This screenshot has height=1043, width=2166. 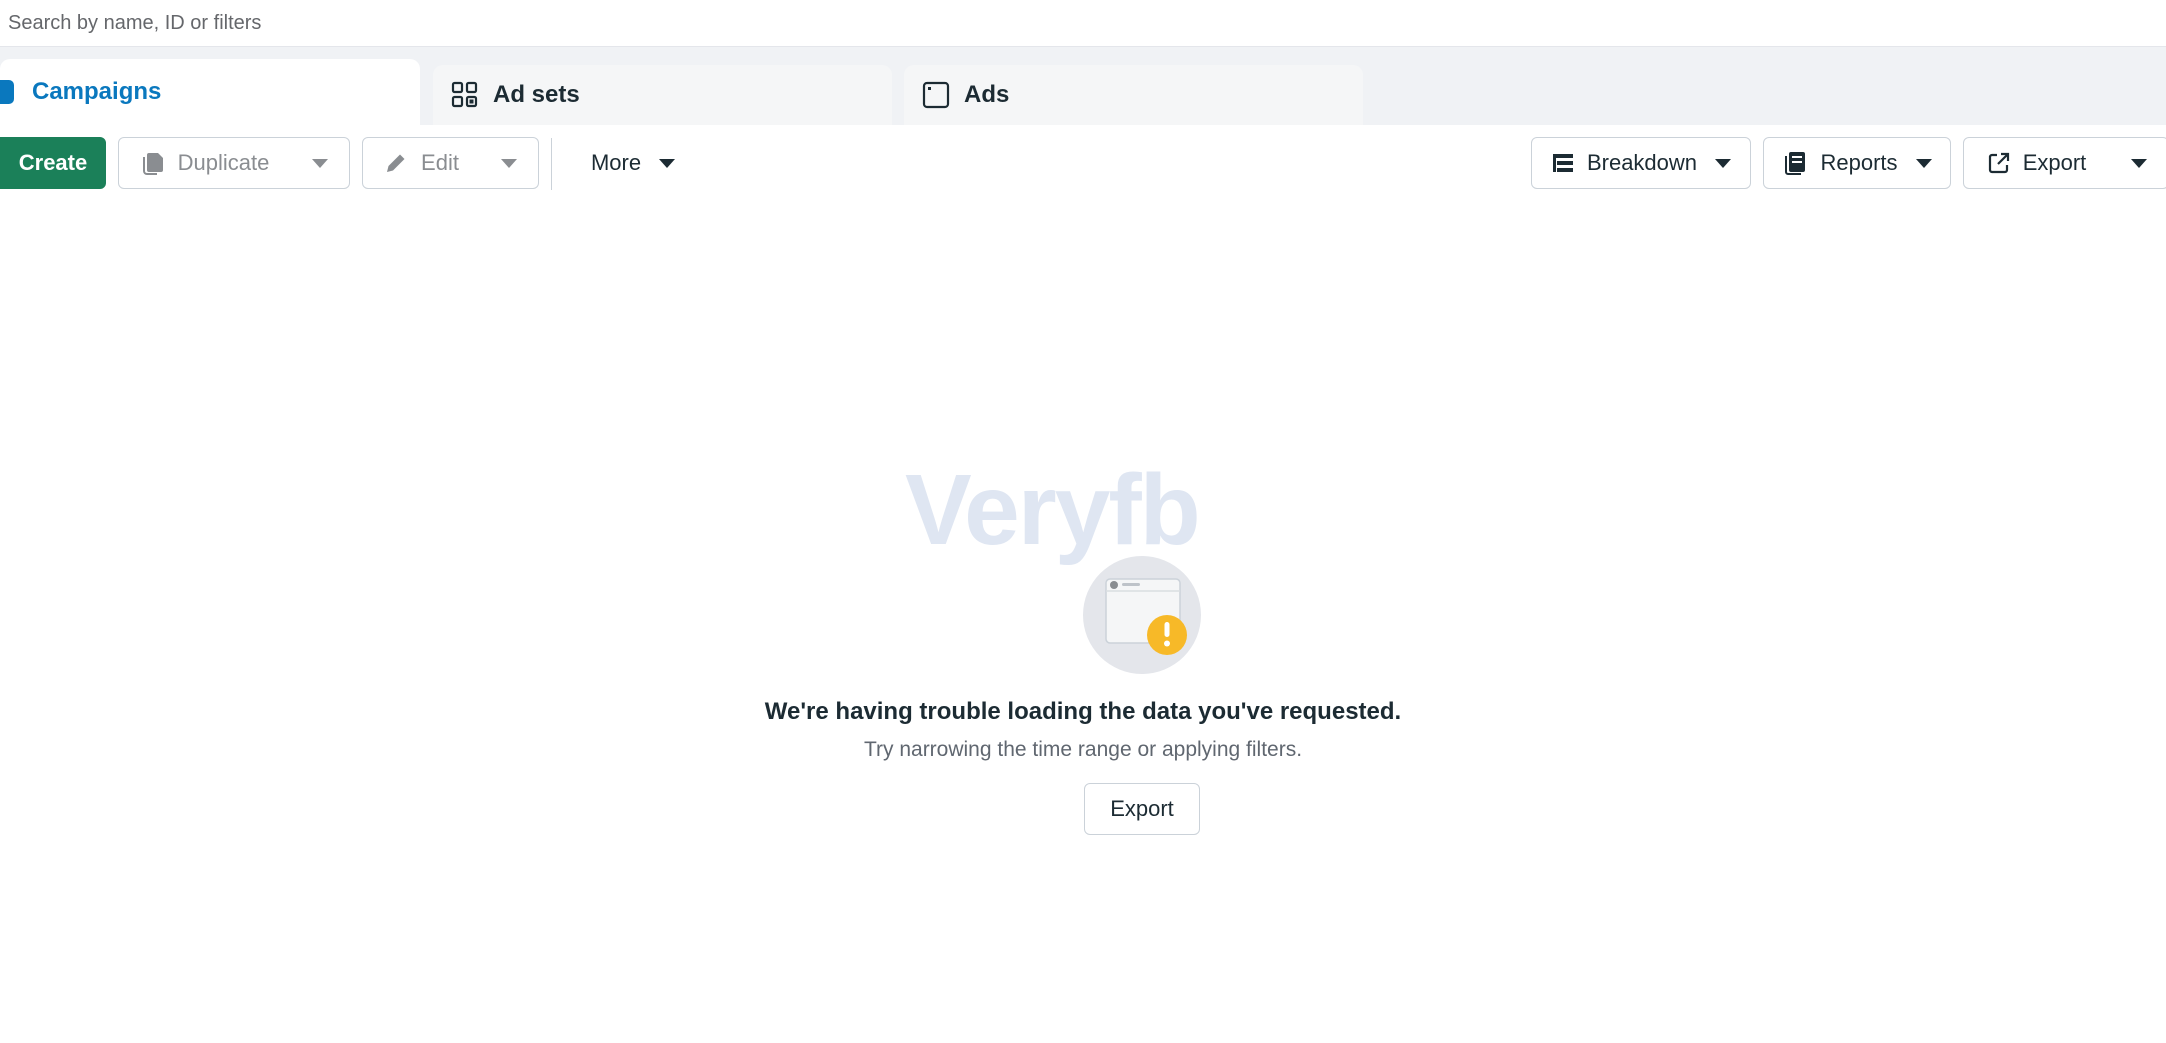 I want to click on search-bar, so click(x=1083, y=23).